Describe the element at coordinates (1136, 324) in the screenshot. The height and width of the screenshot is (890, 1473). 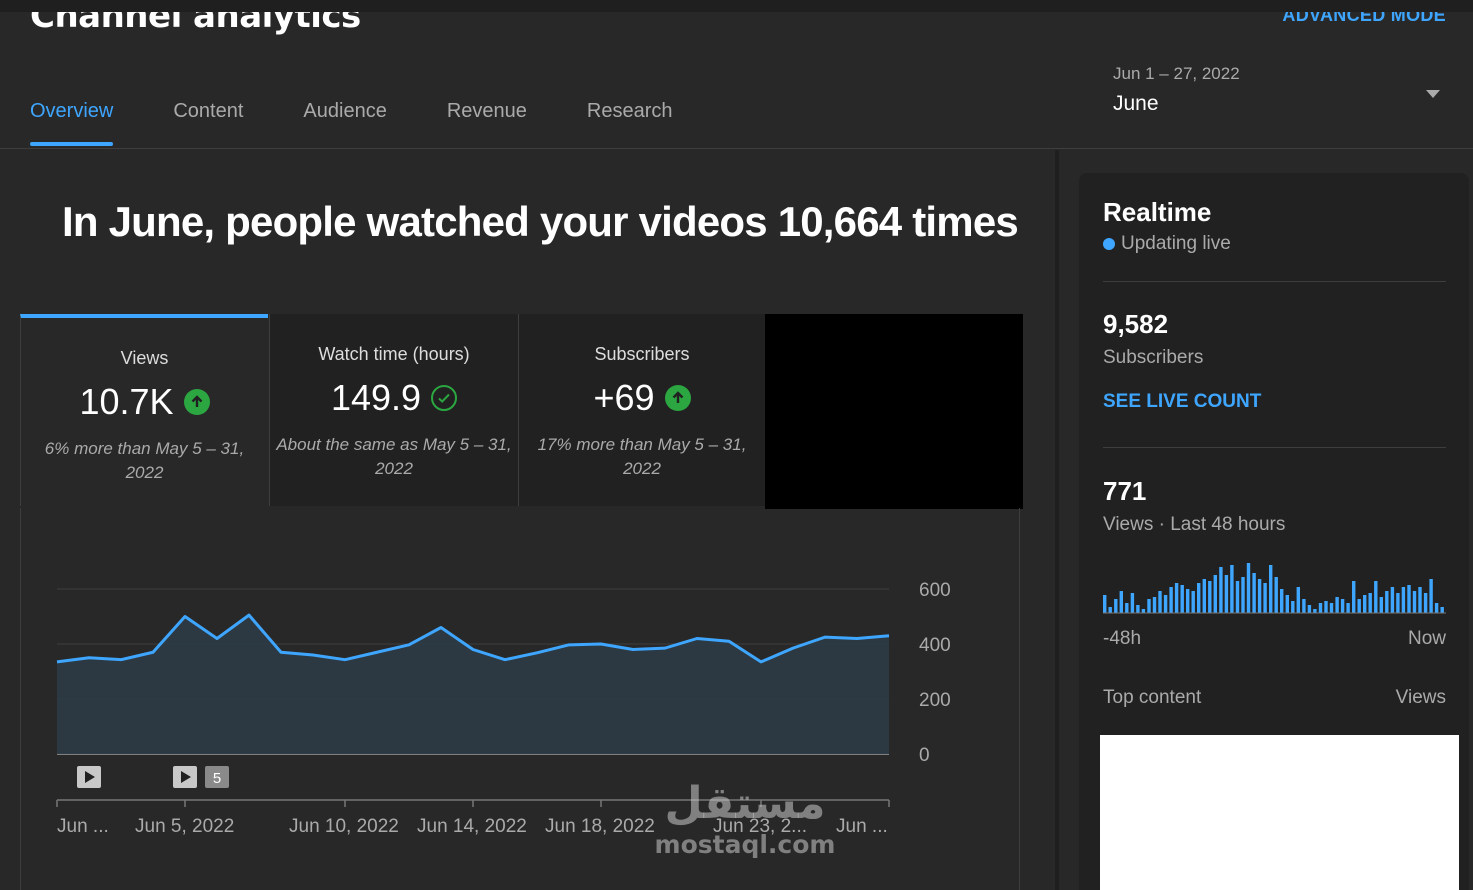
I see `subscriber-count: 9,582` at that location.